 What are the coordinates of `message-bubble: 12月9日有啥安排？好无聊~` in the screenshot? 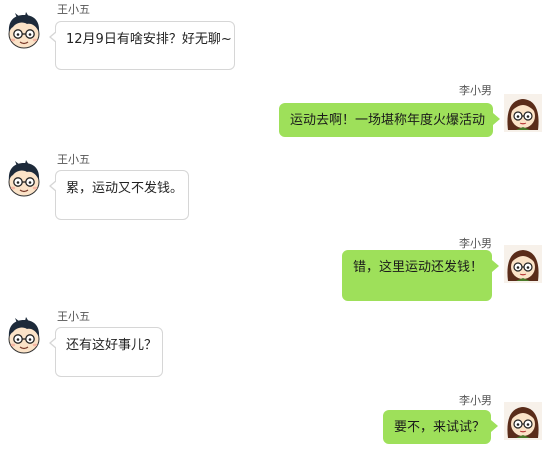 It's located at (142, 45).